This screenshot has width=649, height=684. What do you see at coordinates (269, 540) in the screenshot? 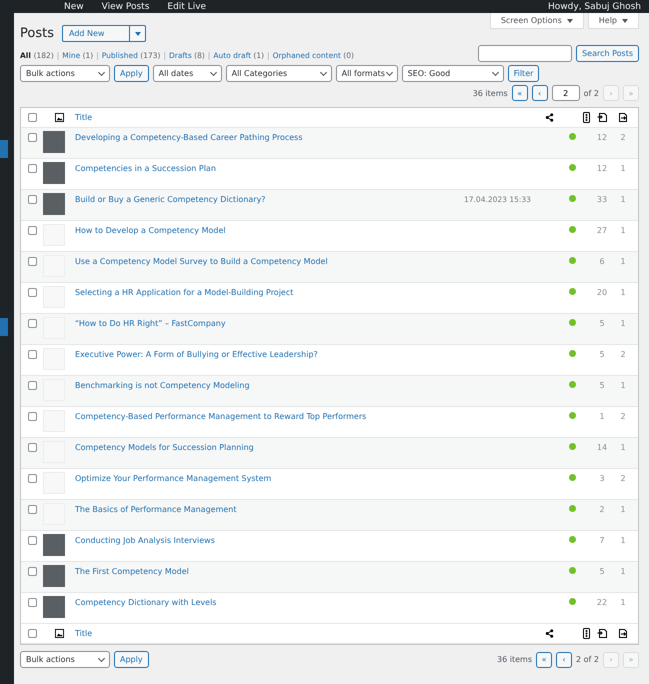
I see `post-title-link: Conducting Job Analysis Interviews` at bounding box center [269, 540].